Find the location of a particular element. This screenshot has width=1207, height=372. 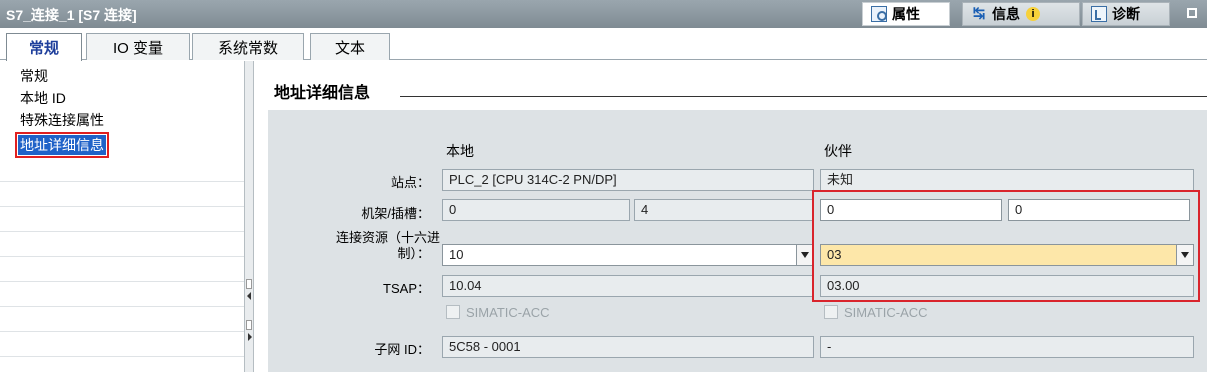

local-station-field: PLC_2 [CPU 314C-2 PN/DP] is located at coordinates (628, 180).